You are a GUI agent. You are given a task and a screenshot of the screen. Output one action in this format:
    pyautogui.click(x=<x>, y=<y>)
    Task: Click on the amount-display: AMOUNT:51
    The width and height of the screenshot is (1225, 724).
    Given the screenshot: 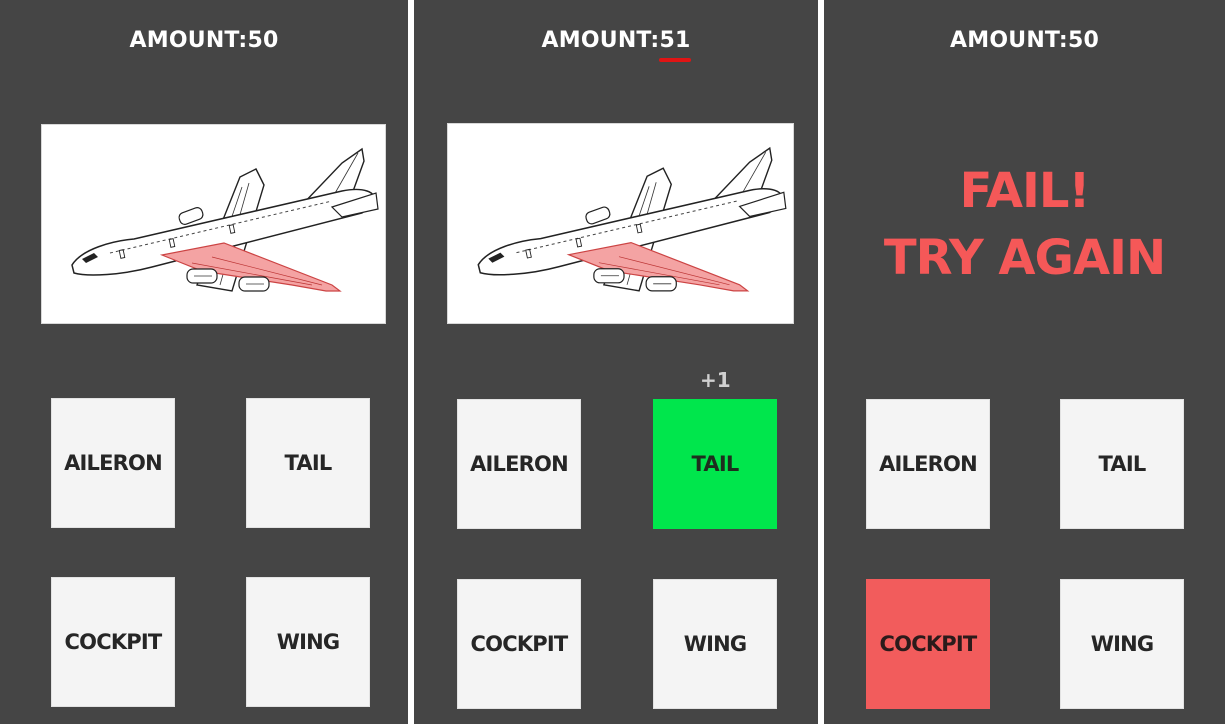 What is the action you would take?
    pyautogui.click(x=616, y=45)
    